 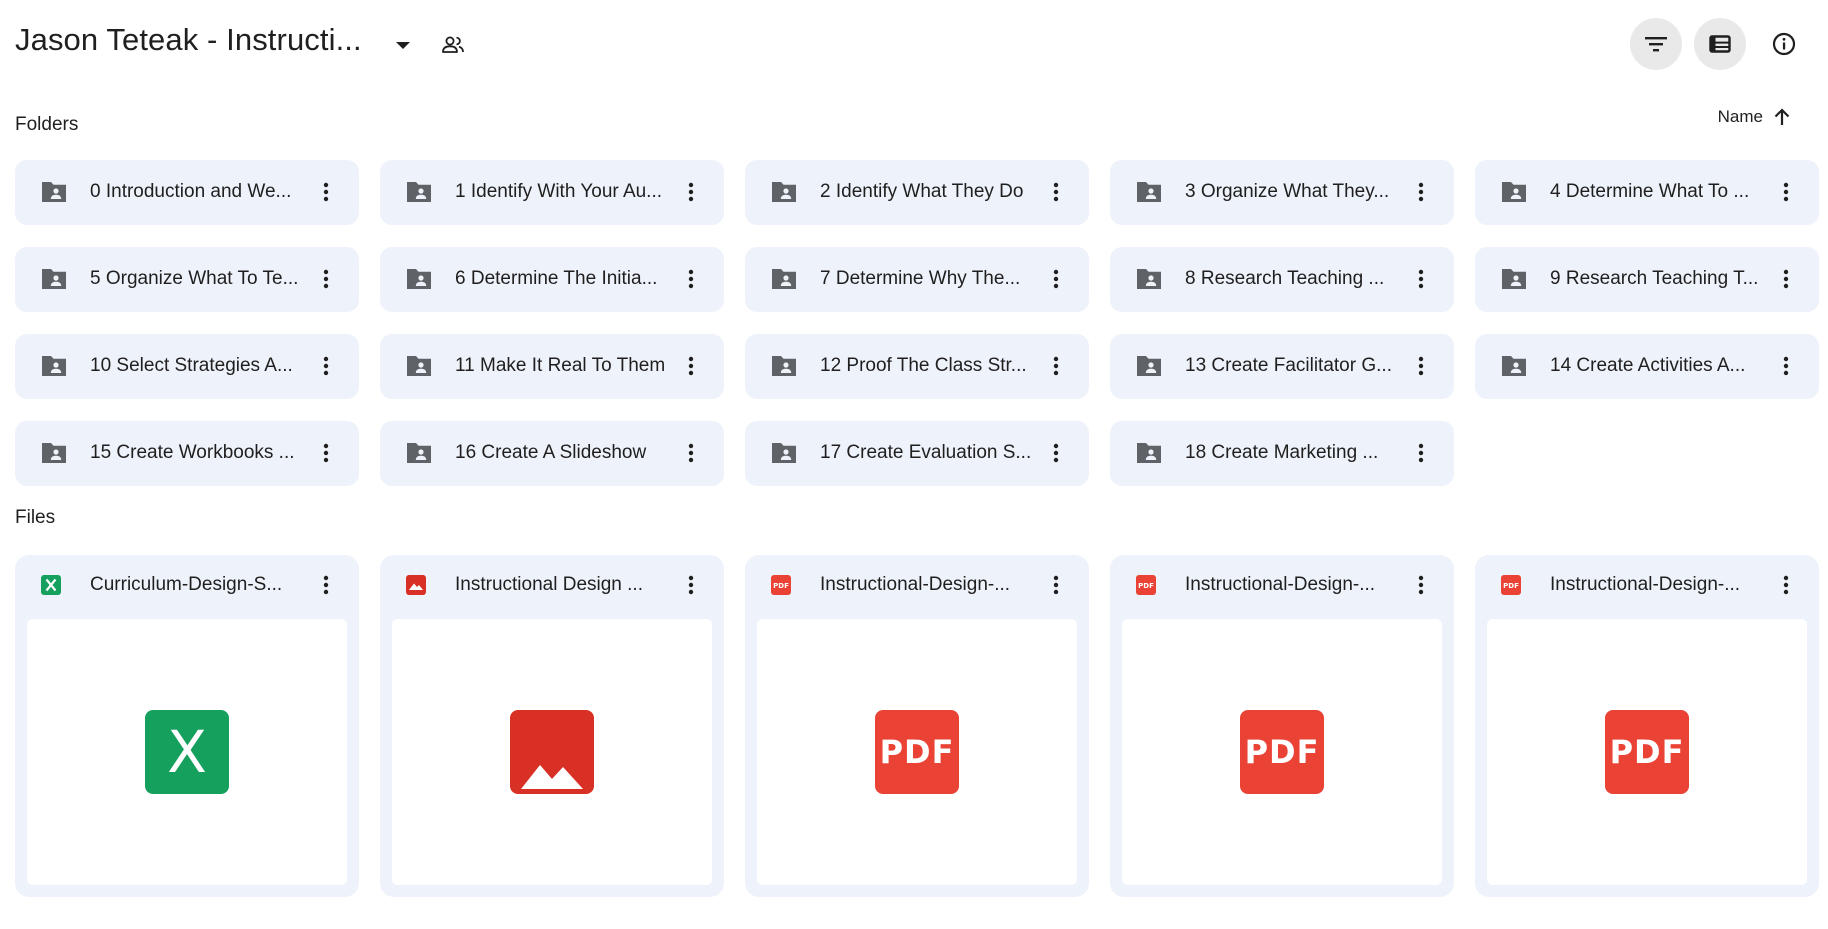 What do you see at coordinates (1754, 117) in the screenshot?
I see `sort-by-name-button: Name` at bounding box center [1754, 117].